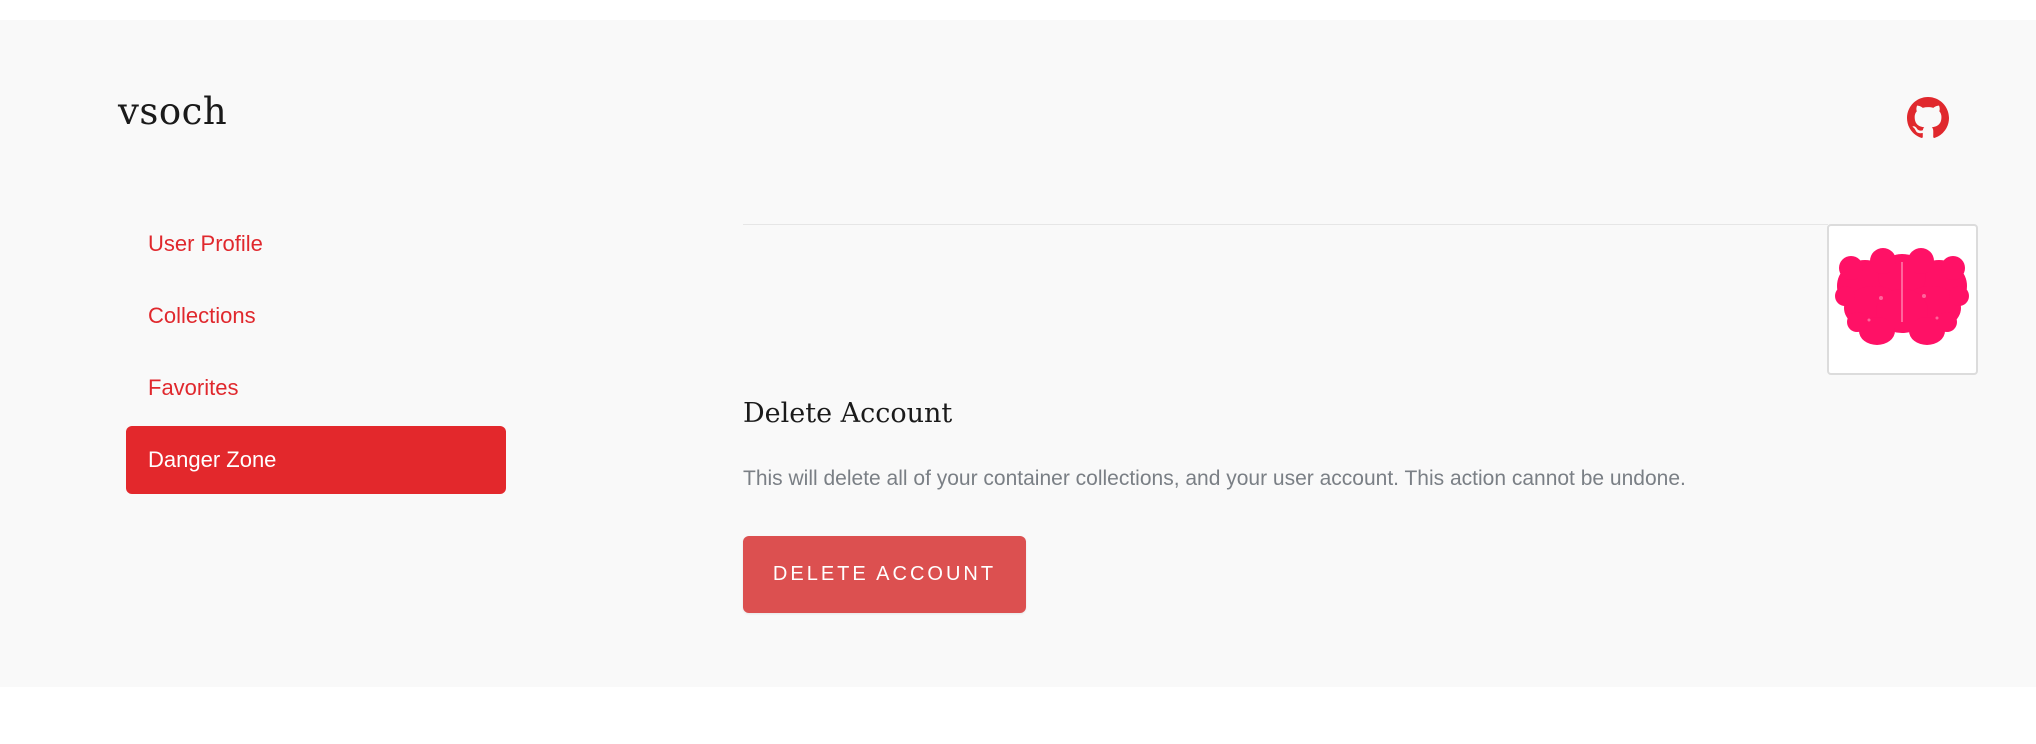 Image resolution: width=2036 pixels, height=744 pixels. I want to click on section-title: Delete Account, so click(848, 413).